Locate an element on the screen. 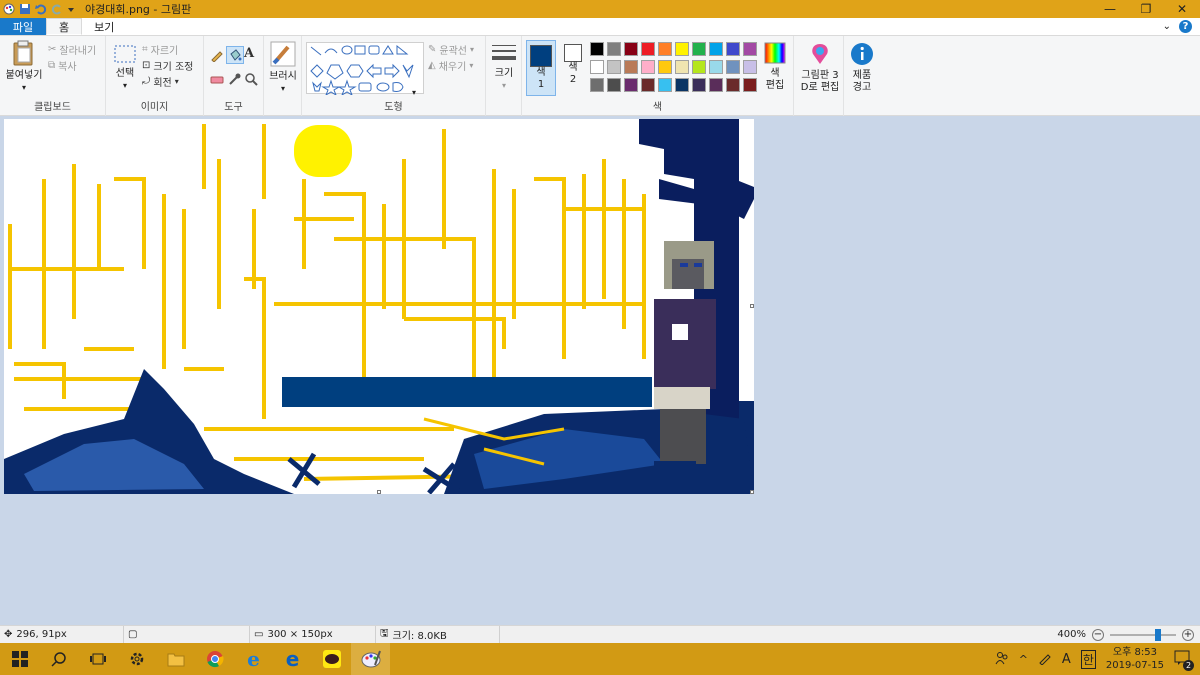 This screenshot has height=675, width=1200. copy-button: ⧉ 복사 is located at coordinates (62, 65).